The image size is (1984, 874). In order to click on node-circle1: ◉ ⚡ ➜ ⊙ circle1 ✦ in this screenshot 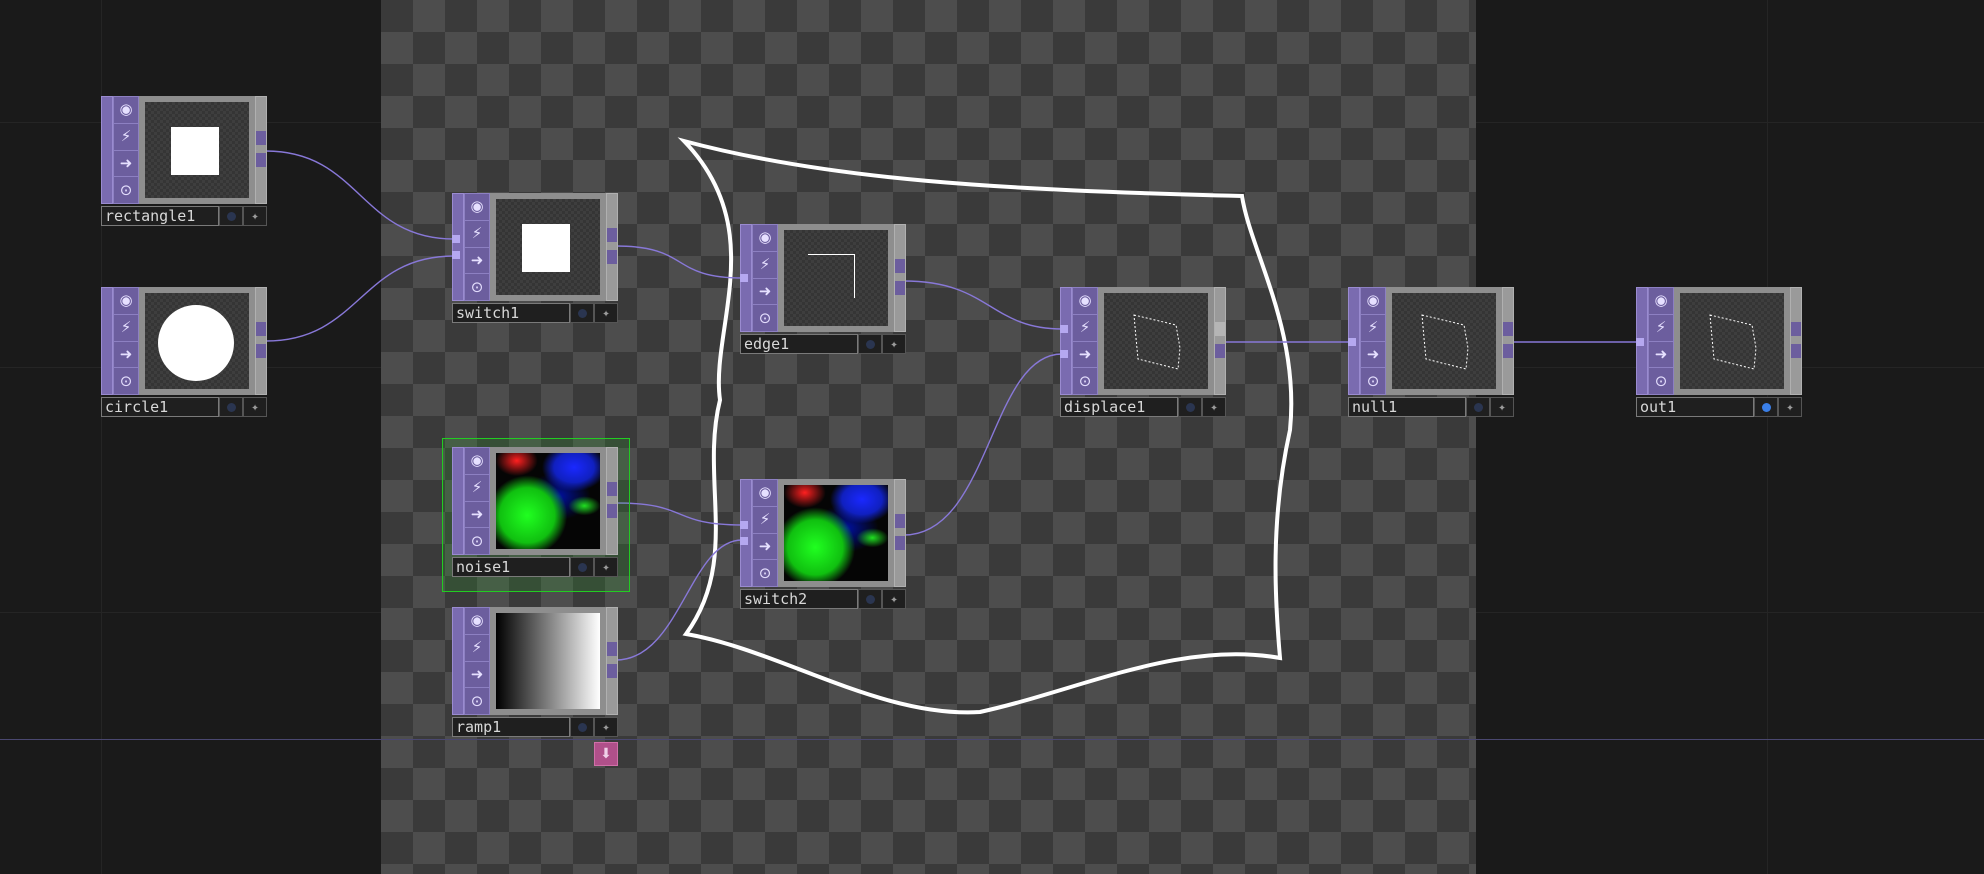, I will do `click(184, 352)`.